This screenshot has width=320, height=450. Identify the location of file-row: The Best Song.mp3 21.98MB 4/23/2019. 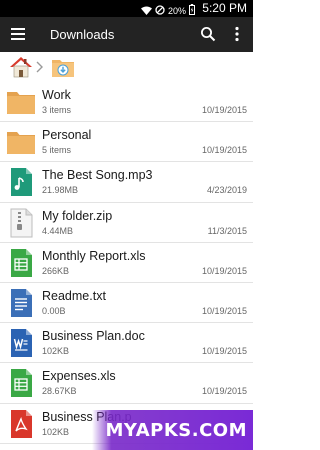
(126, 182).